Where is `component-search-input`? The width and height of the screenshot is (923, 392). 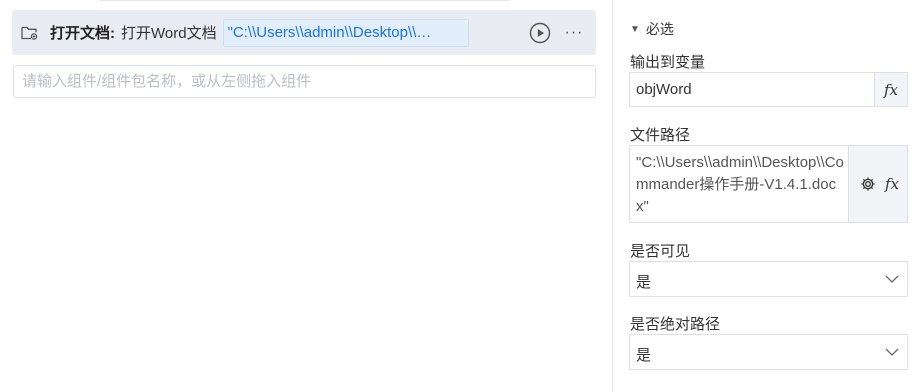 component-search-input is located at coordinates (304, 81).